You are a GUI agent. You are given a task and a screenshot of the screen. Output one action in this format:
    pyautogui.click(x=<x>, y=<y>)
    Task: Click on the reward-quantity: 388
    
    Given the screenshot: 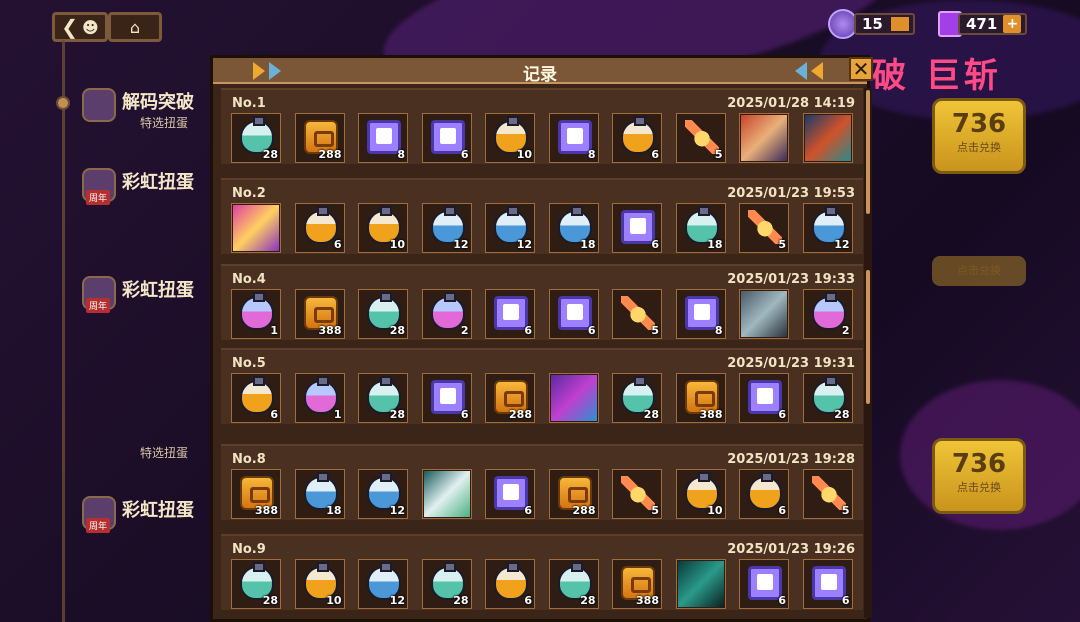 What is the action you would take?
    pyautogui.click(x=330, y=330)
    